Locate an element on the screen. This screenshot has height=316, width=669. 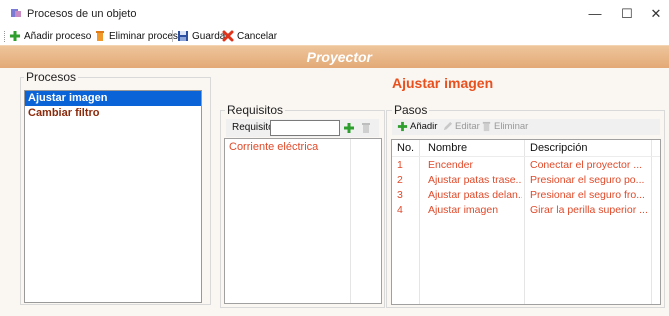
add-paso-label: Añadir is located at coordinates (424, 126).